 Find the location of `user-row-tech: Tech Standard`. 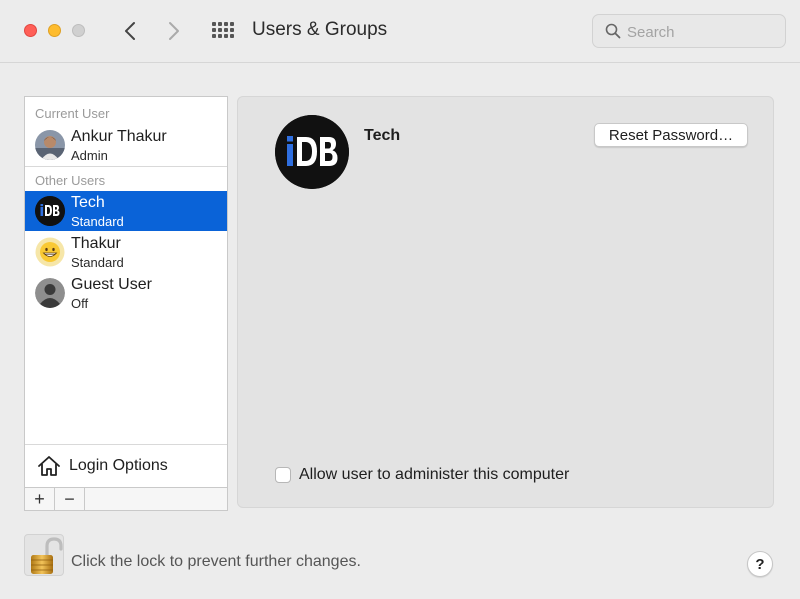

user-row-tech: Tech Standard is located at coordinates (126, 211).